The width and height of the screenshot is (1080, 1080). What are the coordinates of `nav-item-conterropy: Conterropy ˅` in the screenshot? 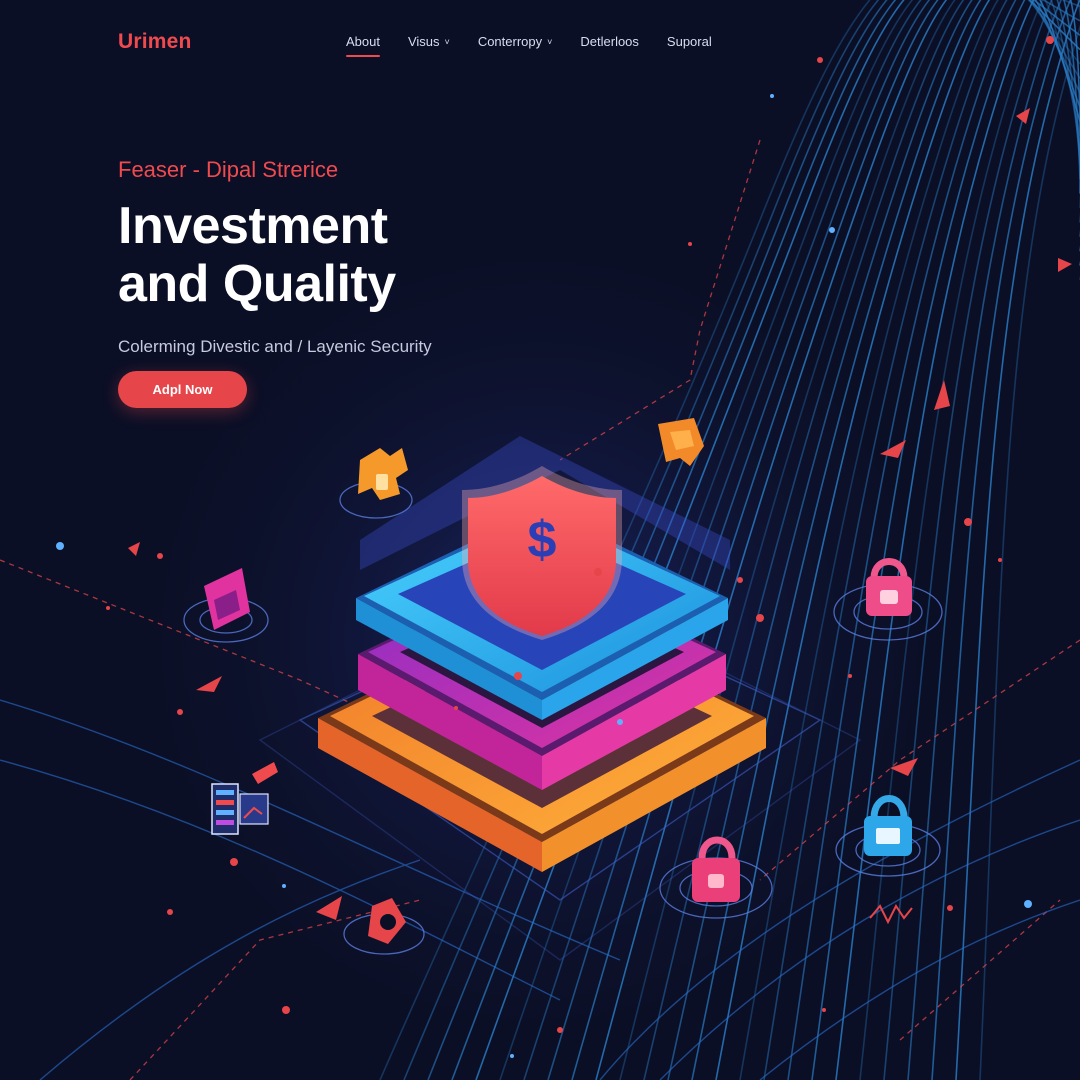 It's located at (515, 41).